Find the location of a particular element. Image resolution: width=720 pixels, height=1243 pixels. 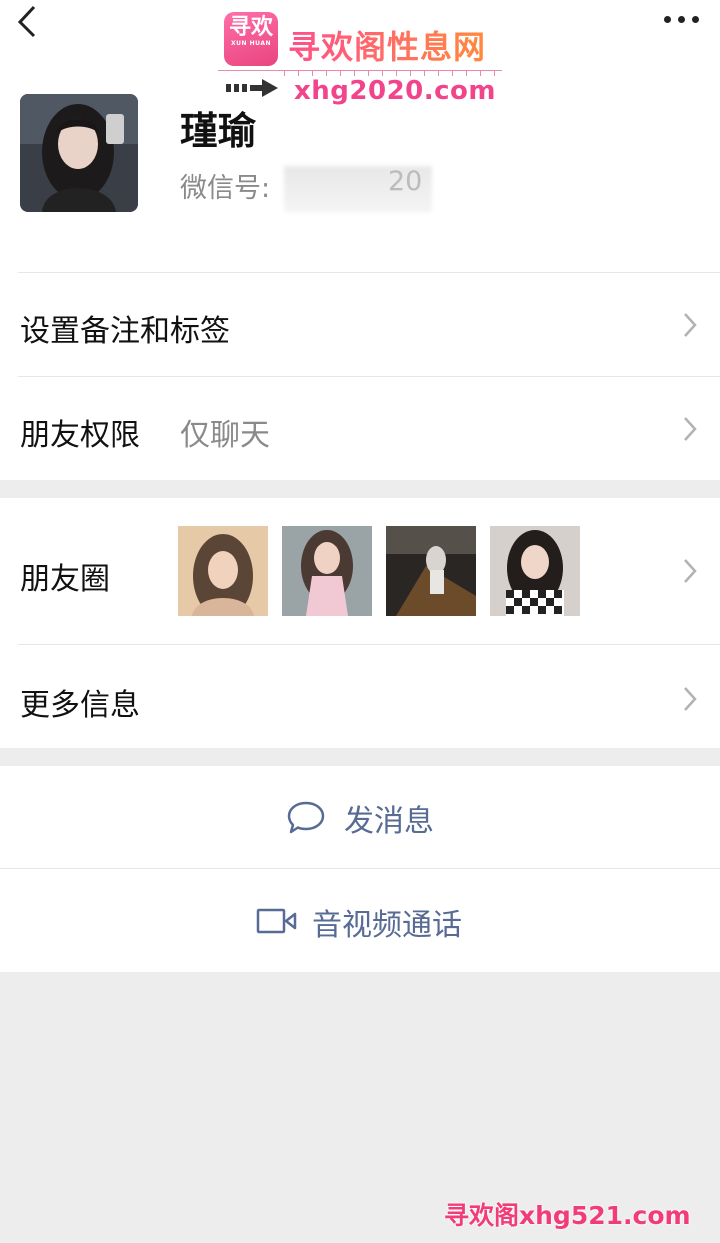

watermark-title: 寻欢阁性息网 is located at coordinates (387, 45).